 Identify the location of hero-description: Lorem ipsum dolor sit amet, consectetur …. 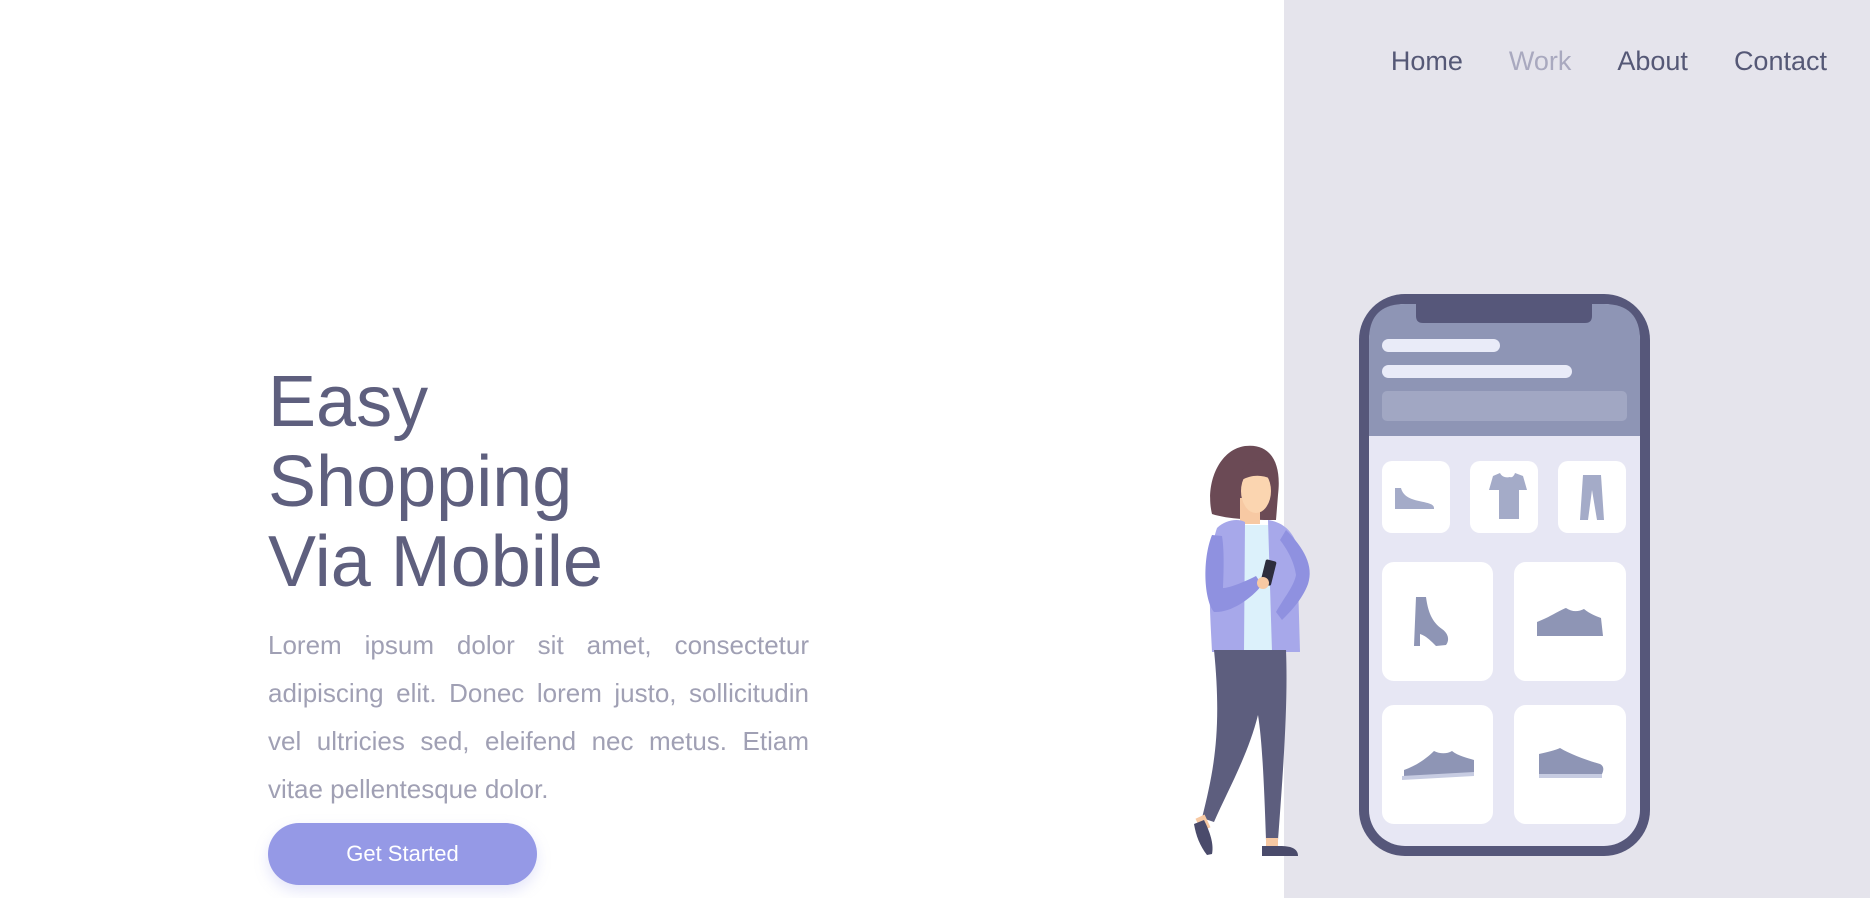
(538, 717).